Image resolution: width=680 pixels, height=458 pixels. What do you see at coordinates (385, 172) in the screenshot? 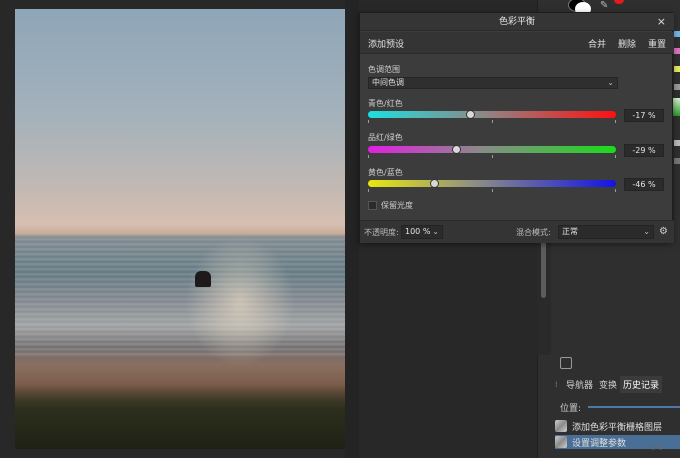
I see `yellow-blue-label: 黄色/蓝色` at bounding box center [385, 172].